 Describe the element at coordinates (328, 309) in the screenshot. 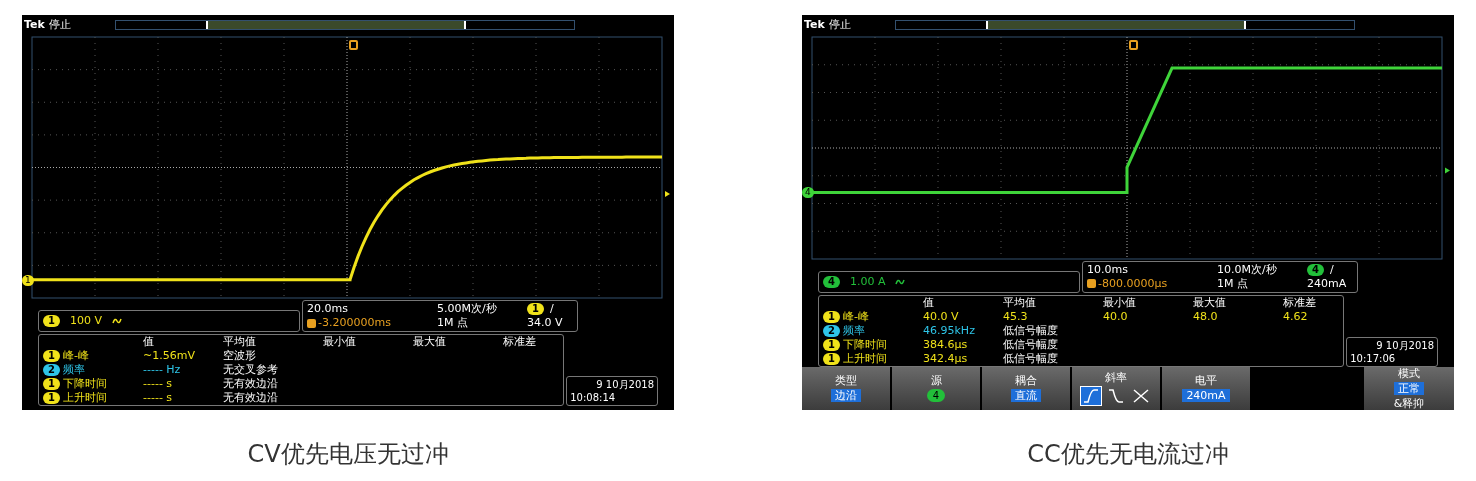

I see `time-scale: 20.0ms` at that location.